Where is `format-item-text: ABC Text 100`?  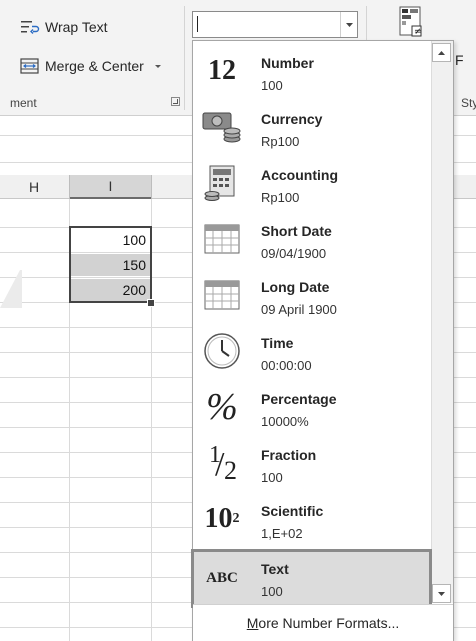 format-item-text: ABC Text 100 is located at coordinates (311, 578).